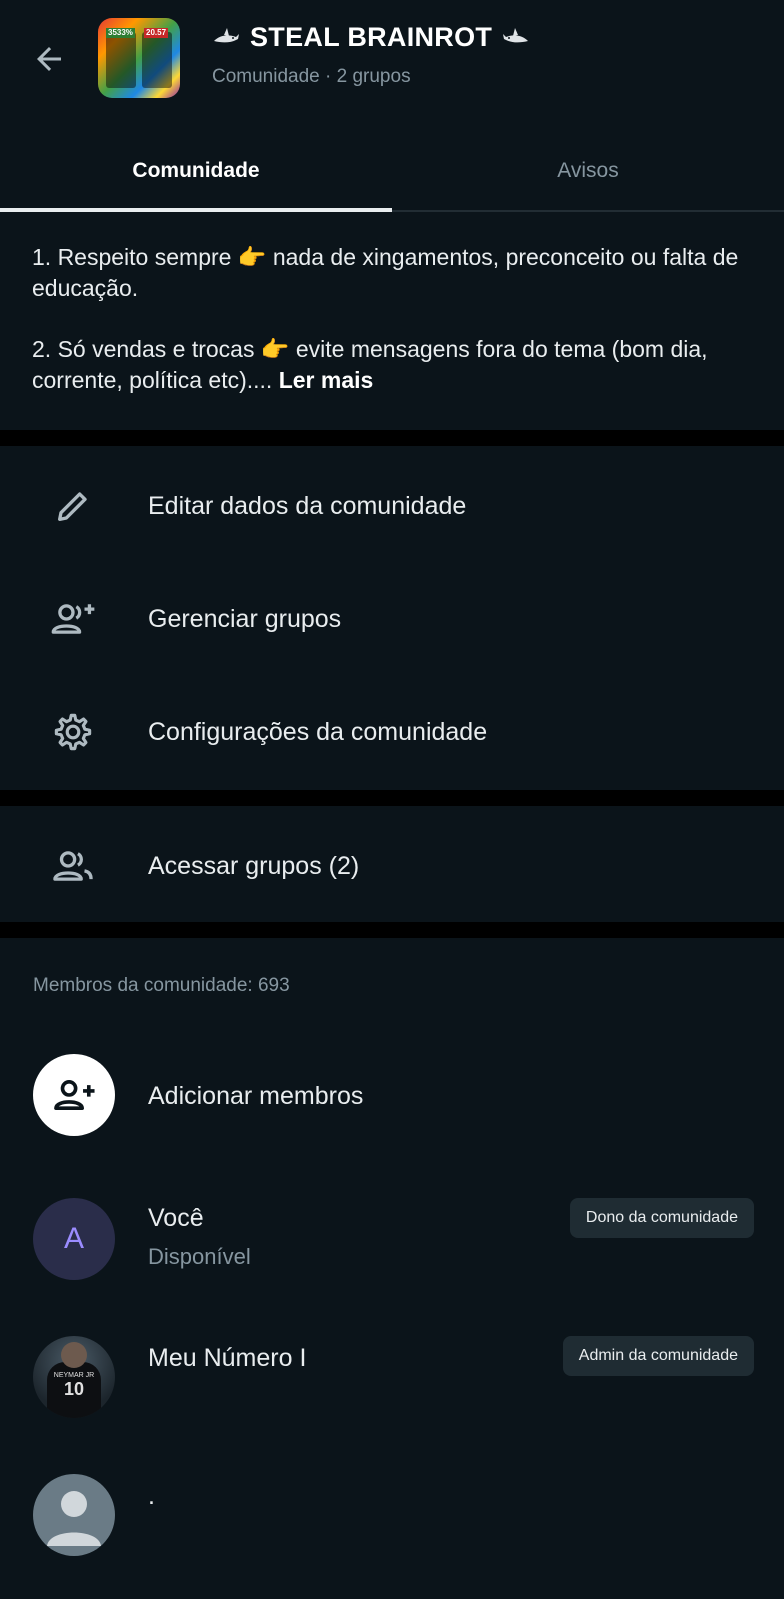 The image size is (784, 1599). I want to click on community-subtitle: Comunidade · 2 grupos, so click(311, 76).